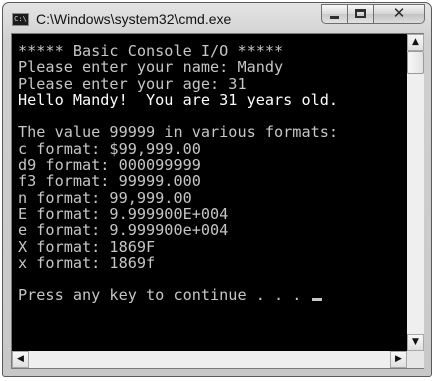 This screenshot has width=436, height=381. I want to click on right-arrow-icon: ▶, so click(398, 359).